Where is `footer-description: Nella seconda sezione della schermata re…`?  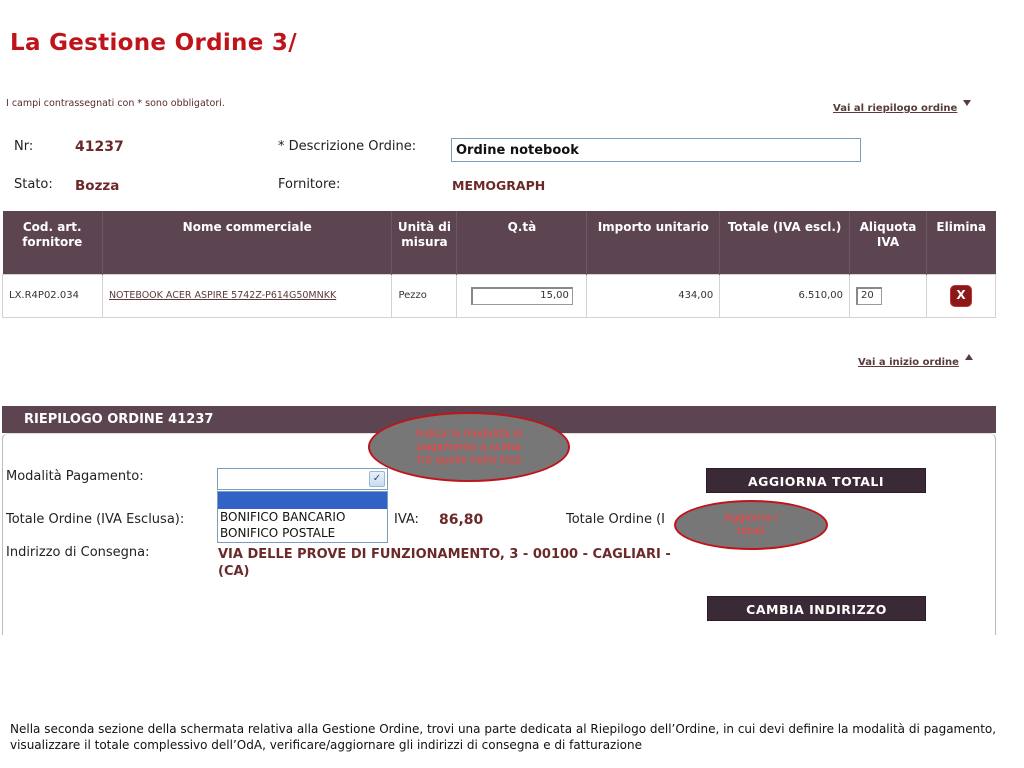 footer-description: Nella seconda sezione della schermata re… is located at coordinates (503, 737).